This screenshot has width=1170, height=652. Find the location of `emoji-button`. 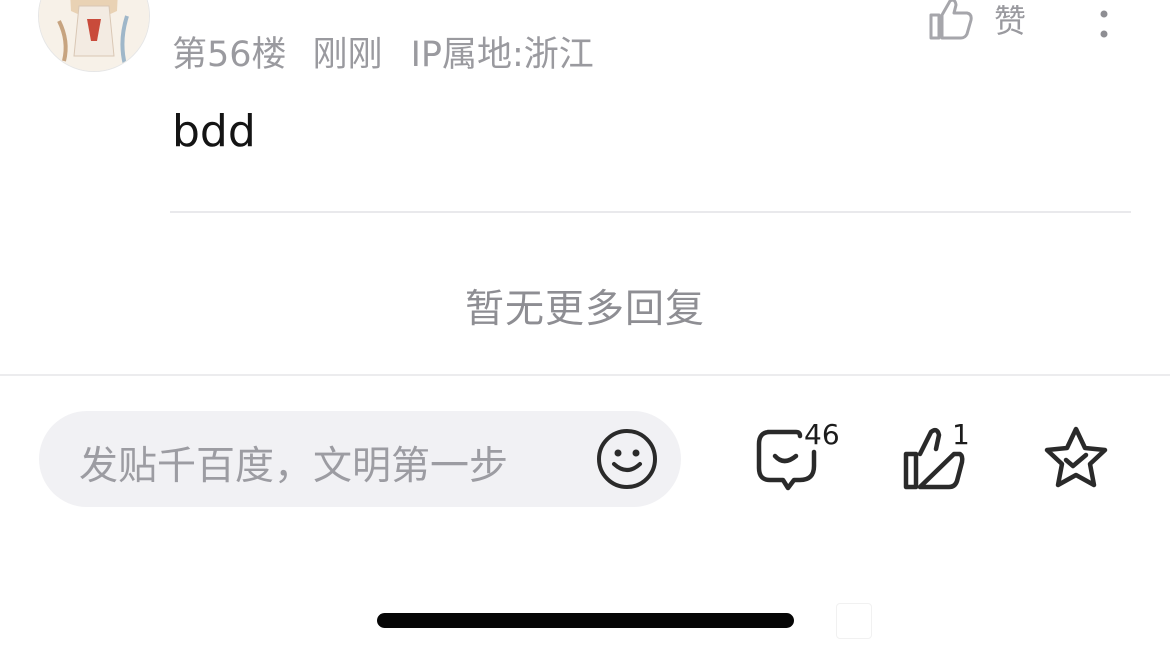

emoji-button is located at coordinates (627, 459).